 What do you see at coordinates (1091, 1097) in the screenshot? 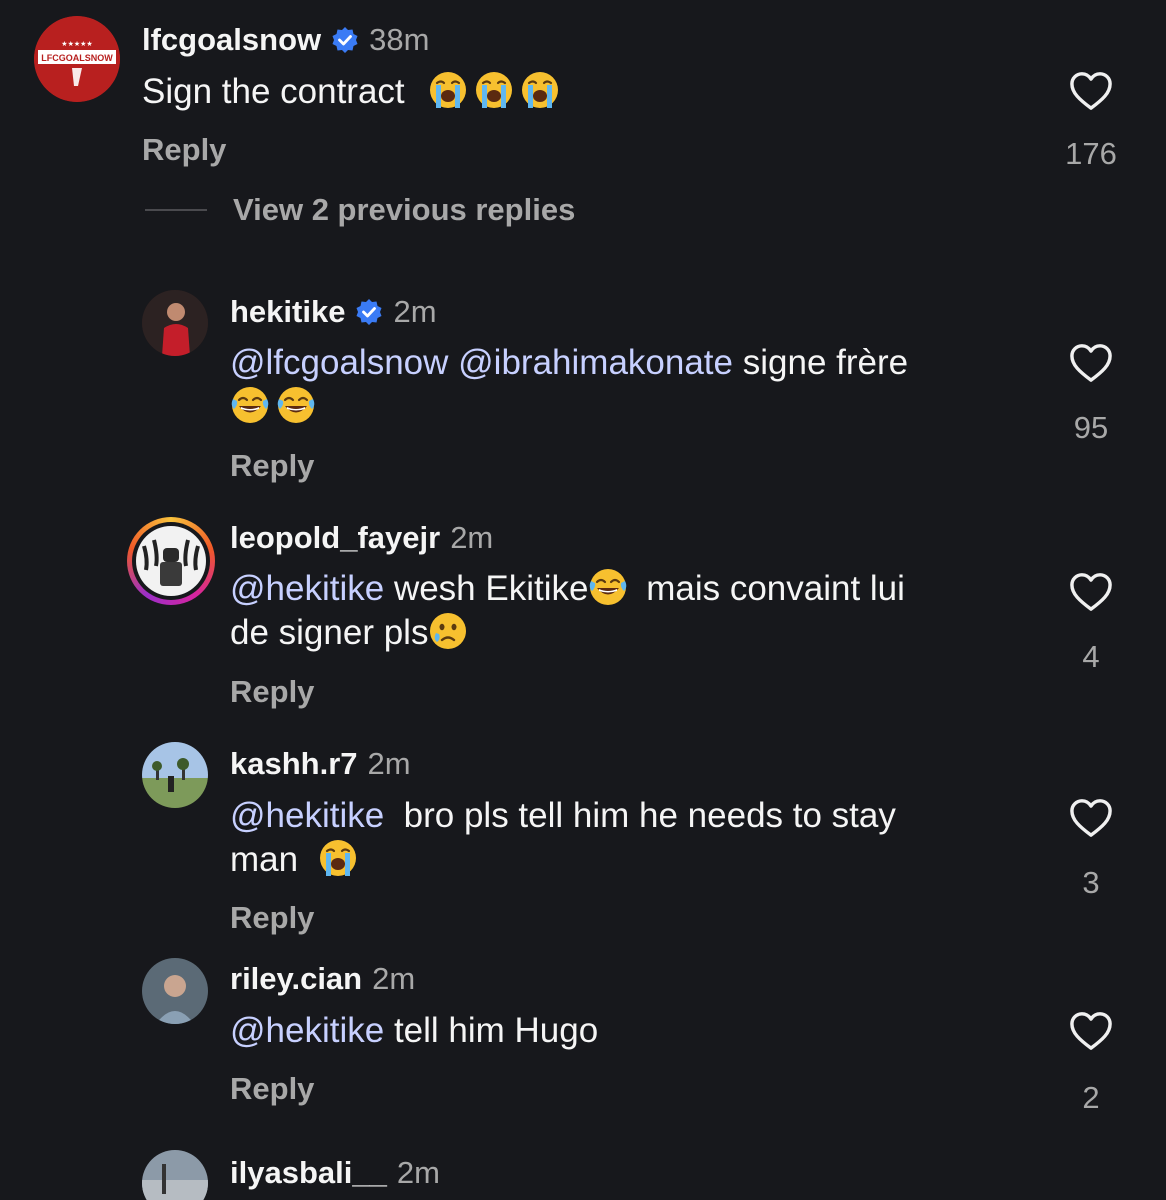
I see `like-count: 2` at bounding box center [1091, 1097].